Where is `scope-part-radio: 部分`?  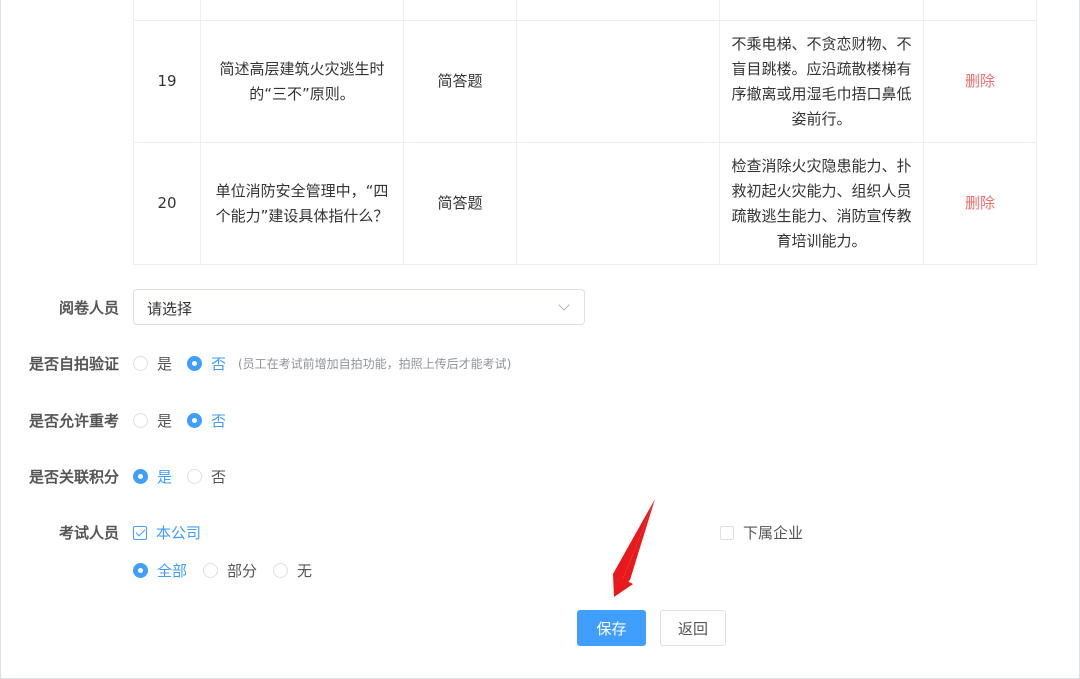 scope-part-radio: 部分 is located at coordinates (230, 570).